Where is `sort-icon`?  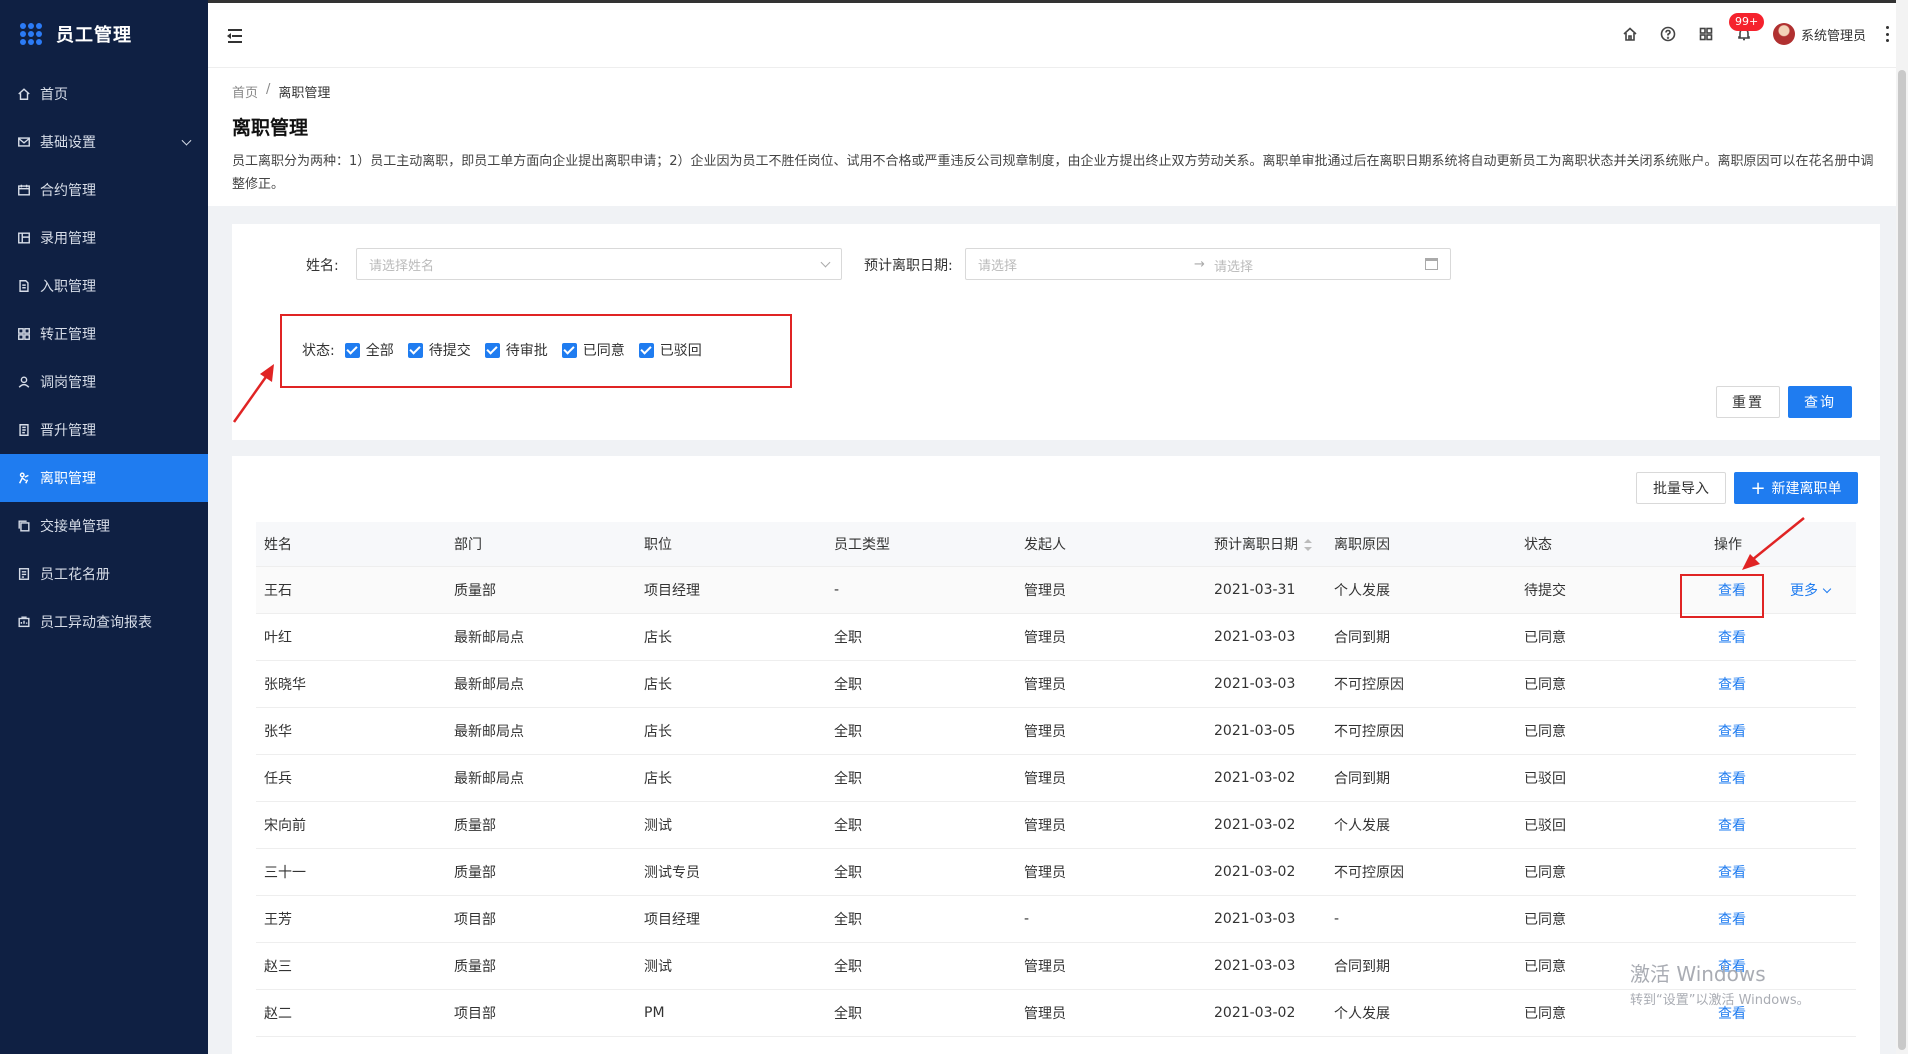 sort-icon is located at coordinates (1308, 544).